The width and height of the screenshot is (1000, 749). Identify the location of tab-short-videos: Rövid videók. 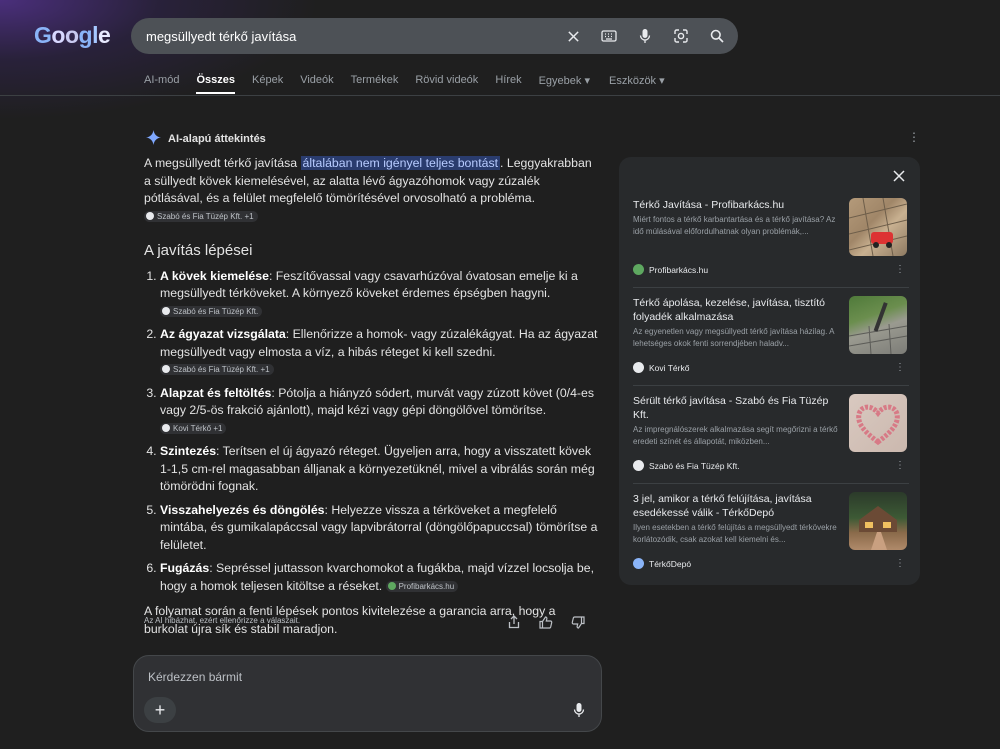
(446, 84).